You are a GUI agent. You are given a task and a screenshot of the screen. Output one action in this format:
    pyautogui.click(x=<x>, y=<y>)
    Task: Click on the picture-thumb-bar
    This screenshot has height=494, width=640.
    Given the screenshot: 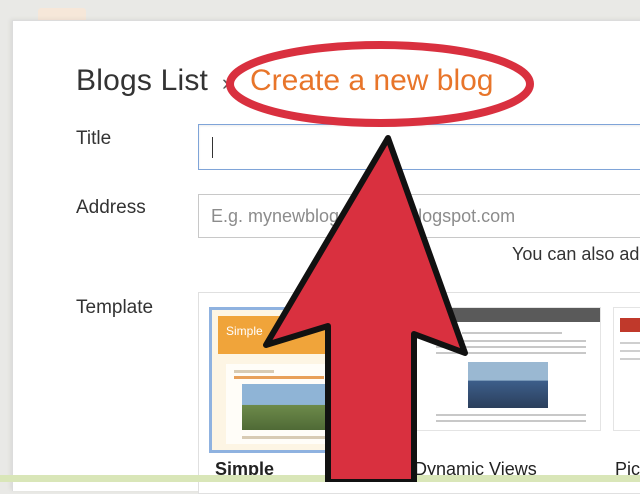 What is the action you would take?
    pyautogui.click(x=630, y=325)
    